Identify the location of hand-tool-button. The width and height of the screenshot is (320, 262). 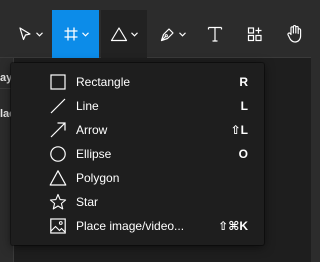
(294, 34).